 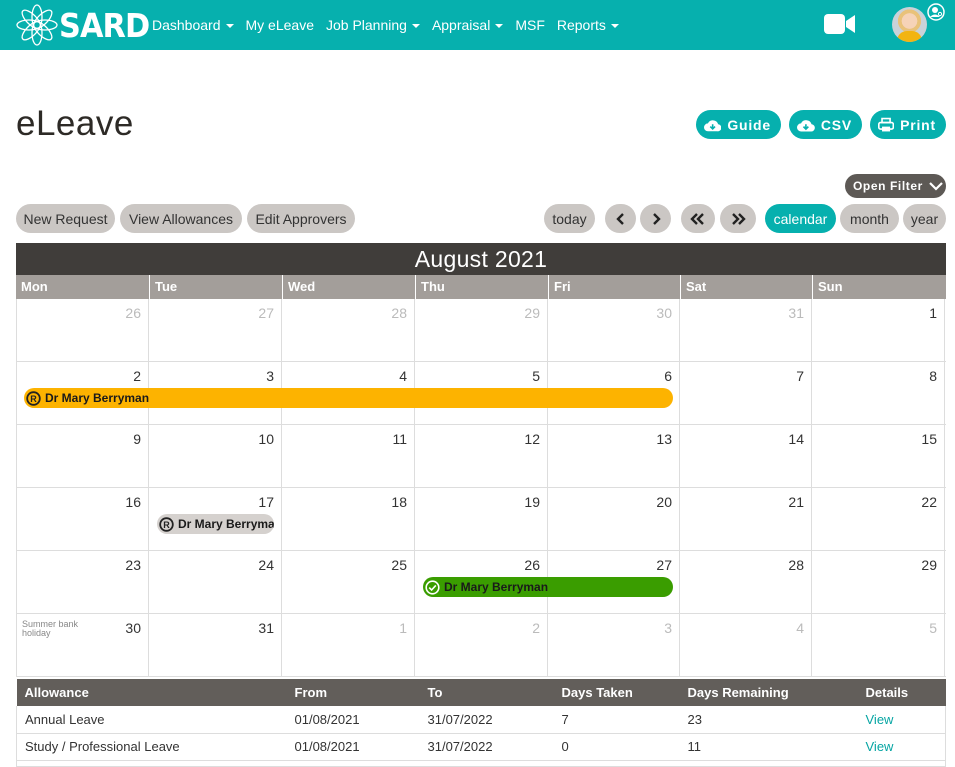 I want to click on day-number: 31, so click(x=796, y=313).